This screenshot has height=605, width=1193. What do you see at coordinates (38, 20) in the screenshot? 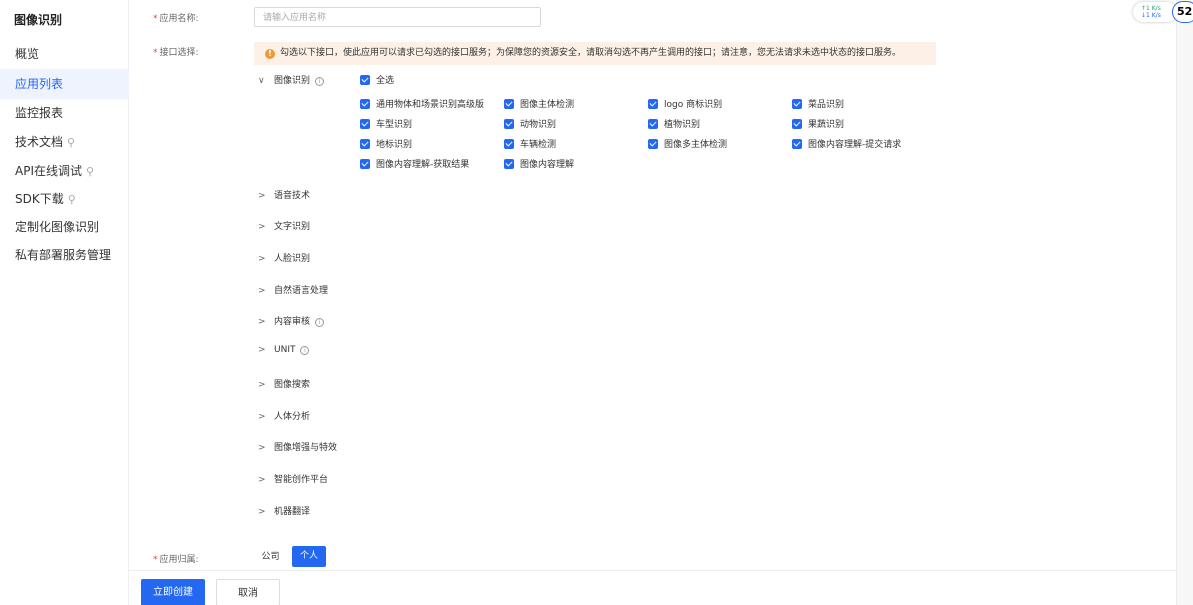
I see `sidebar-title: 图像识别` at bounding box center [38, 20].